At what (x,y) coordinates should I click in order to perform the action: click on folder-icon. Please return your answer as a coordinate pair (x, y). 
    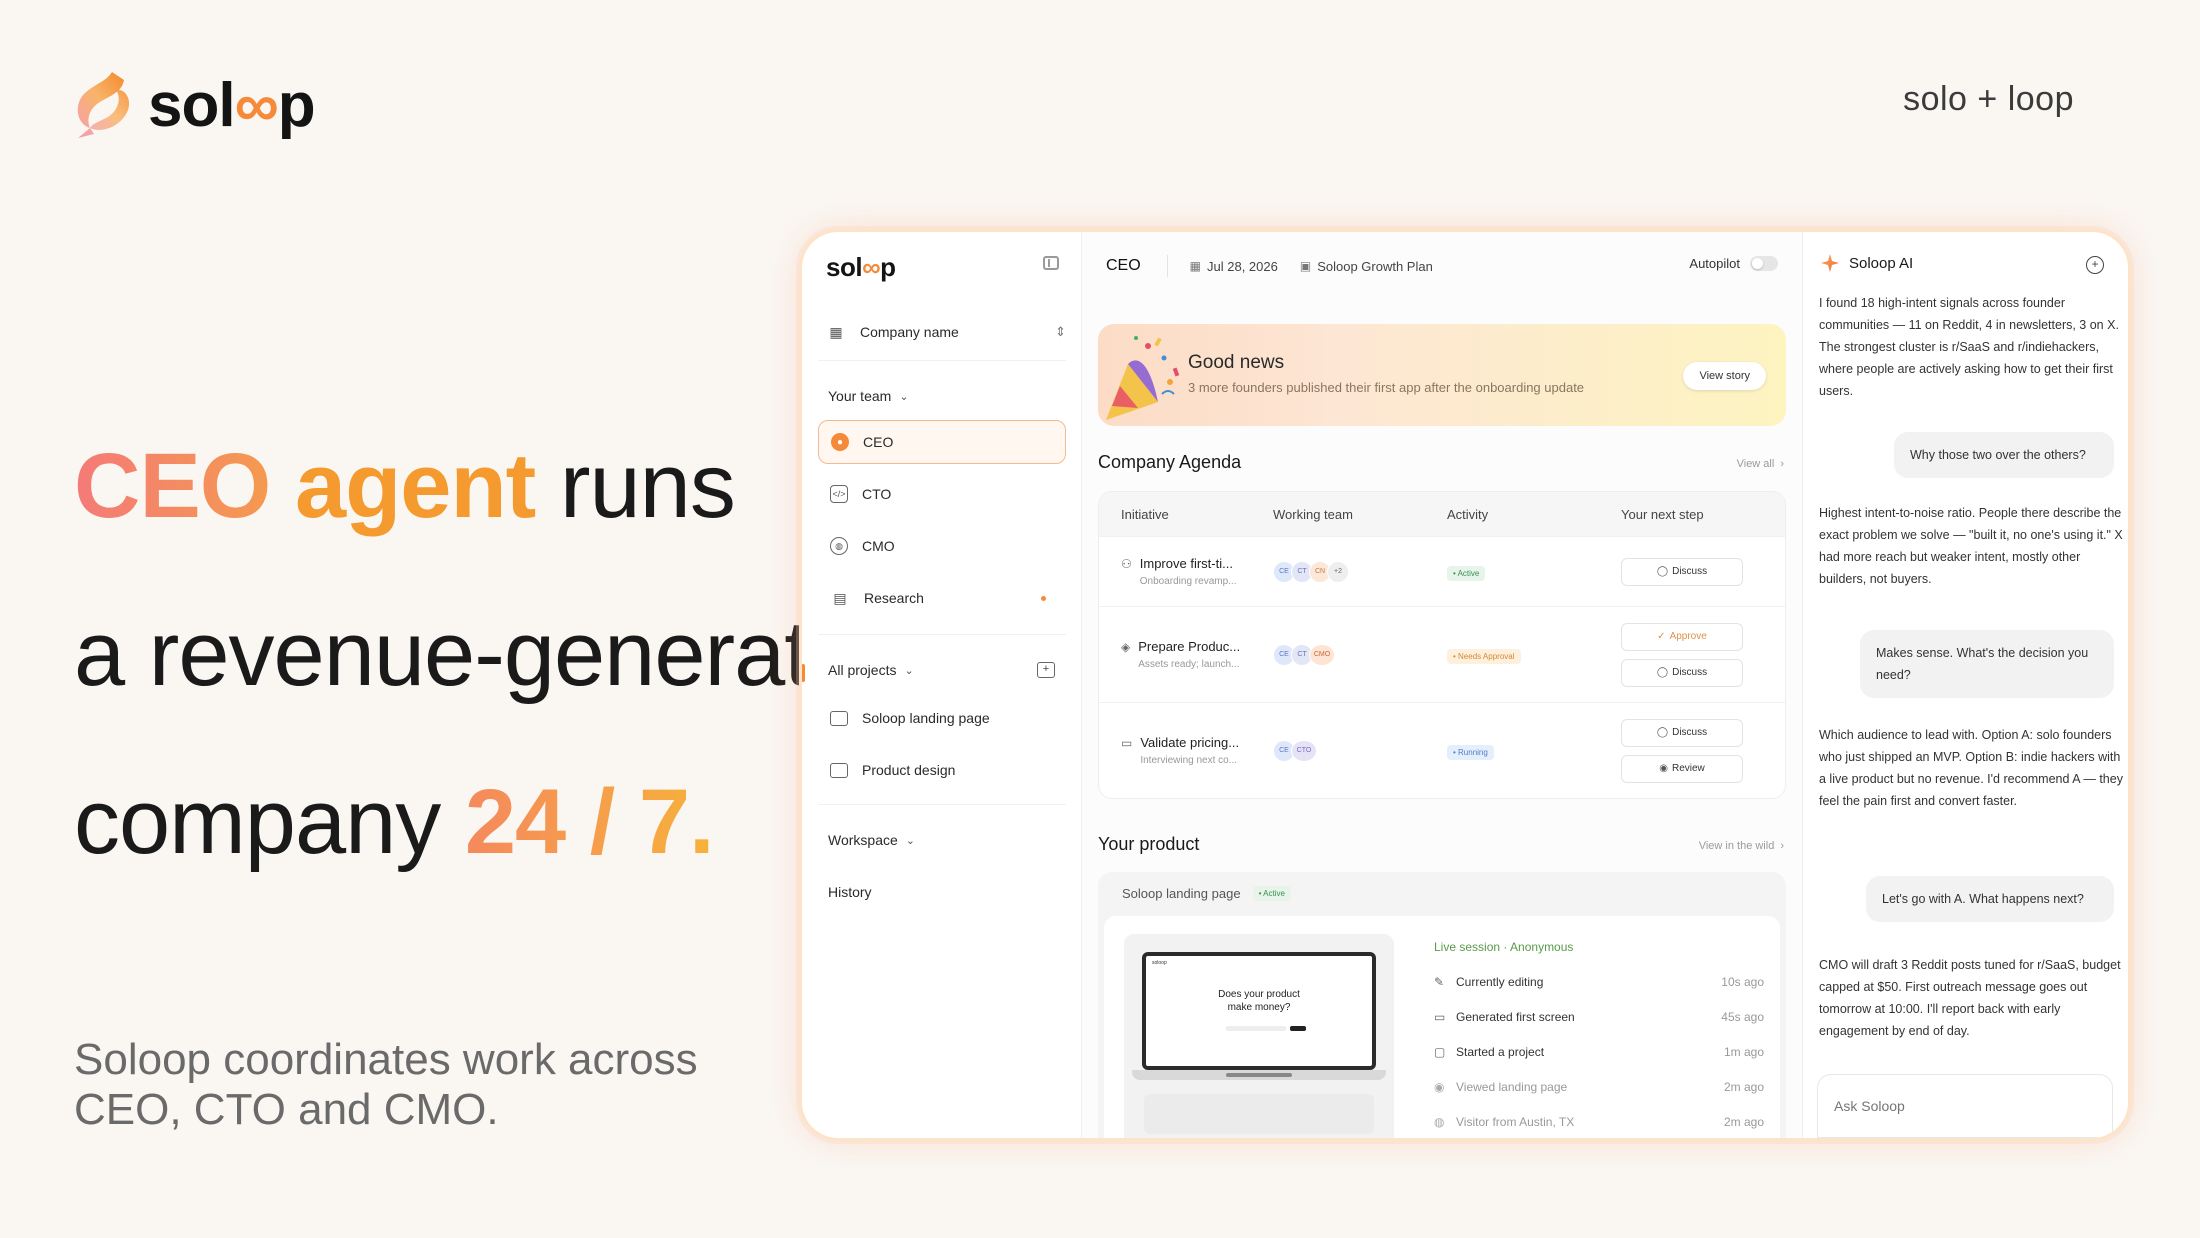
    Looking at the image, I should click on (839, 770).